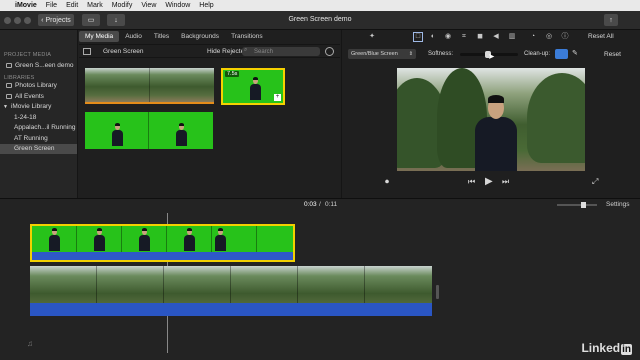 This screenshot has height=360, width=640. What do you see at coordinates (29, 96) in the screenshot?
I see `sidebar-item-label: All Events` at bounding box center [29, 96].